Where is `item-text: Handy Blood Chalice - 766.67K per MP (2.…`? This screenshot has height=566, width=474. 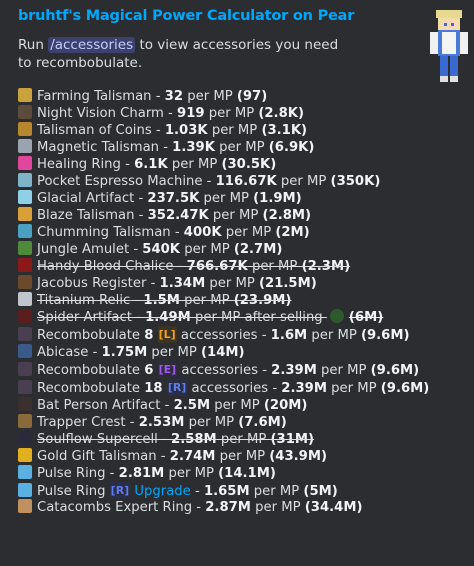
item-text: Handy Blood Chalice - 766.67K per MP (2.… is located at coordinates (194, 266).